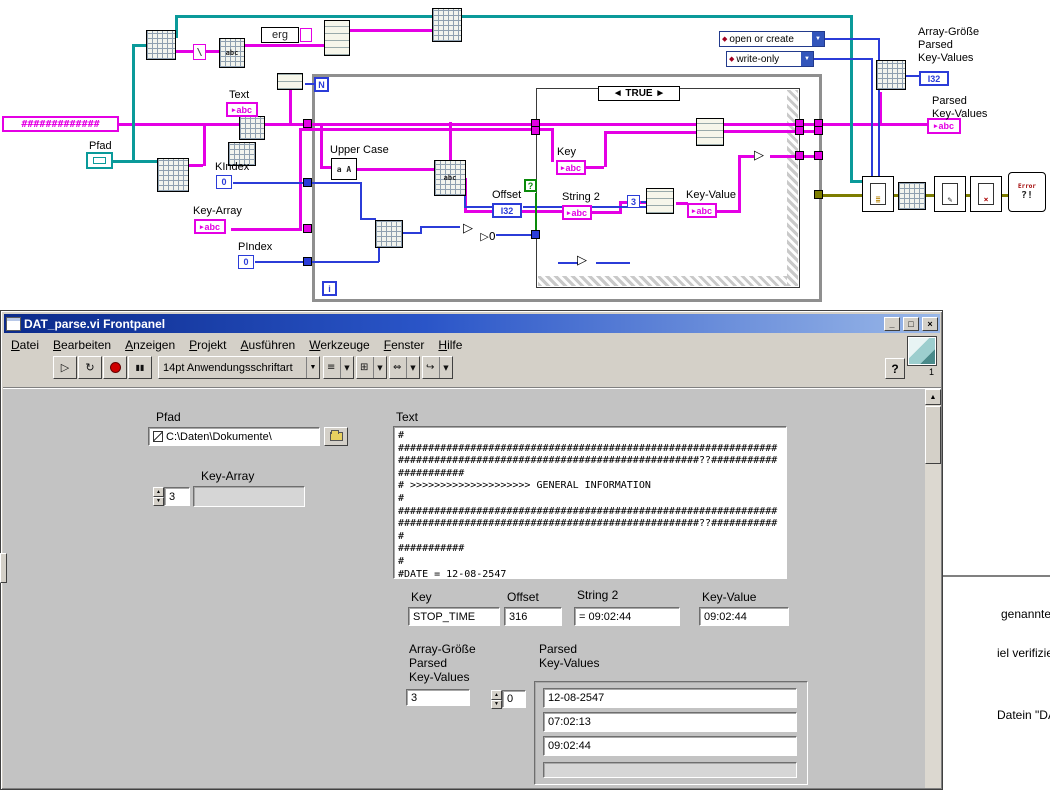 The width and height of the screenshot is (1050, 790). I want to click on close-button: ×, so click(930, 323).